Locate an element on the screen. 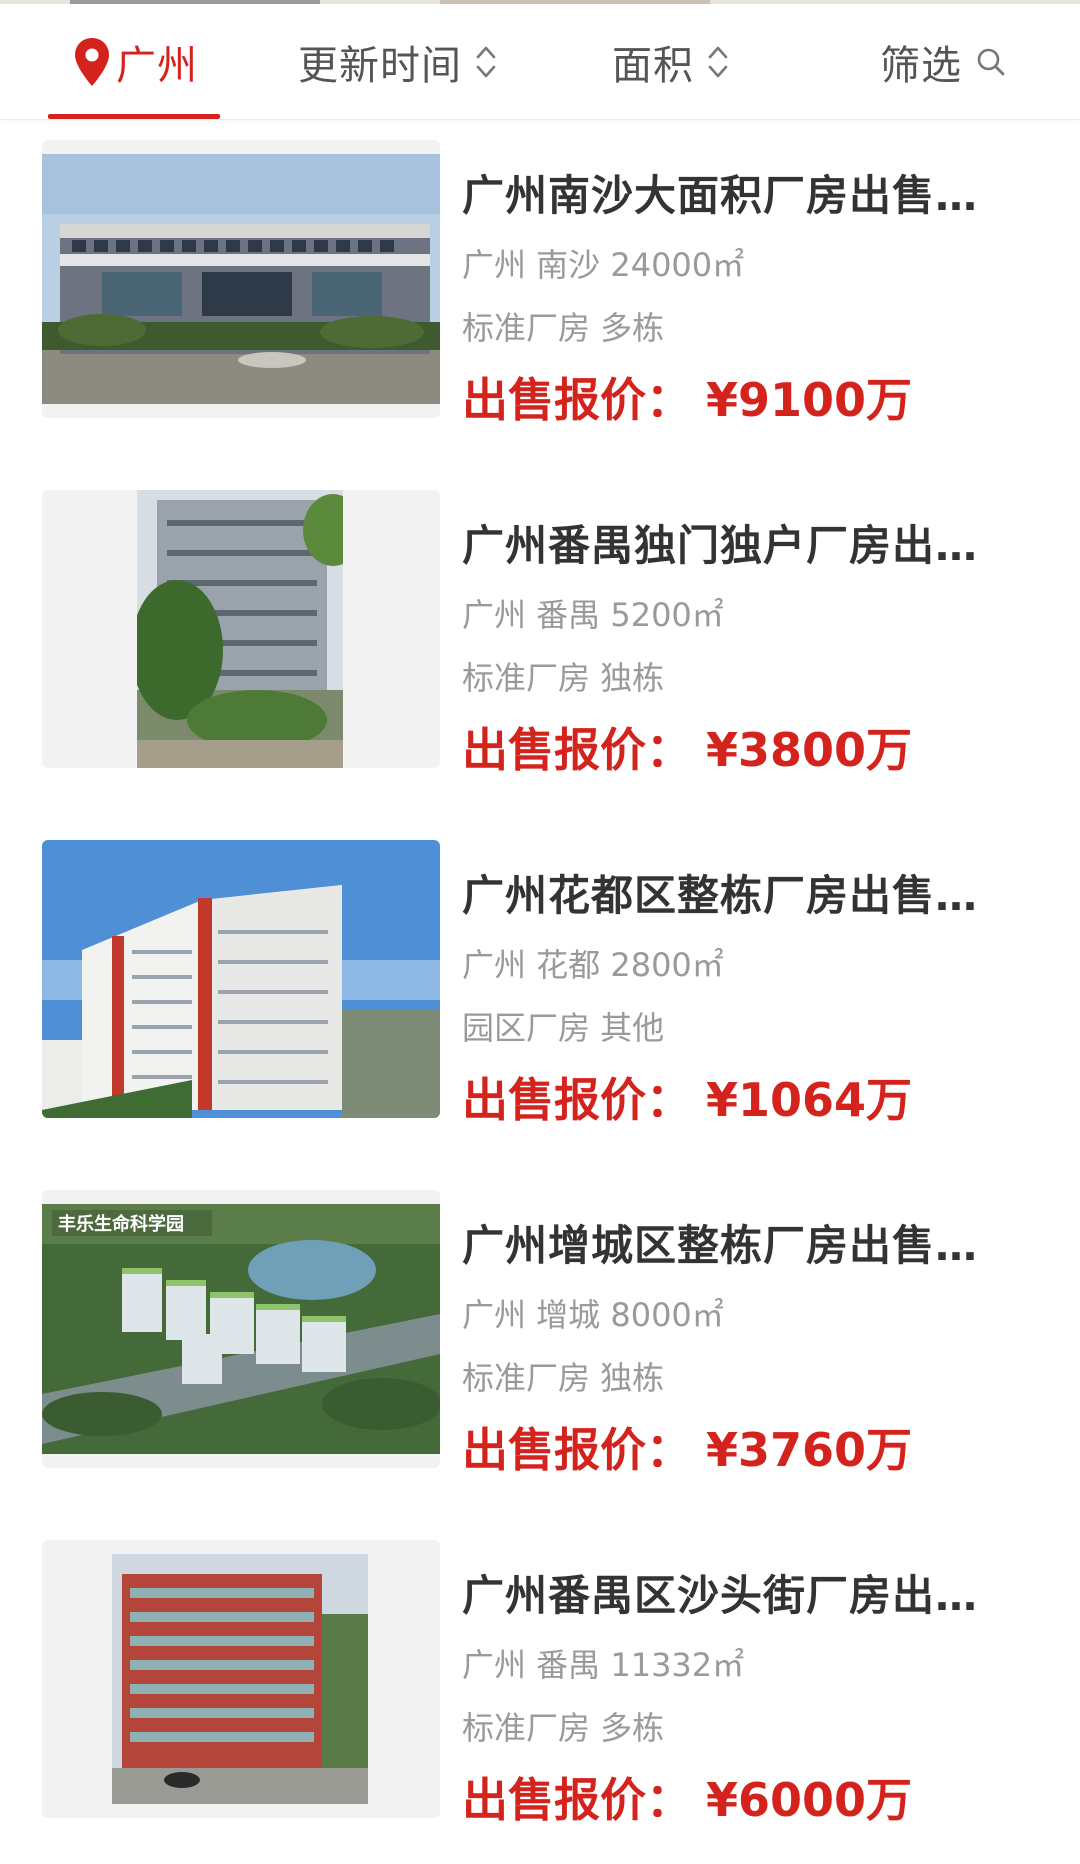 Image resolution: width=1080 pixels, height=1864 pixels. price-value: ¥3800万 is located at coordinates (809, 750).